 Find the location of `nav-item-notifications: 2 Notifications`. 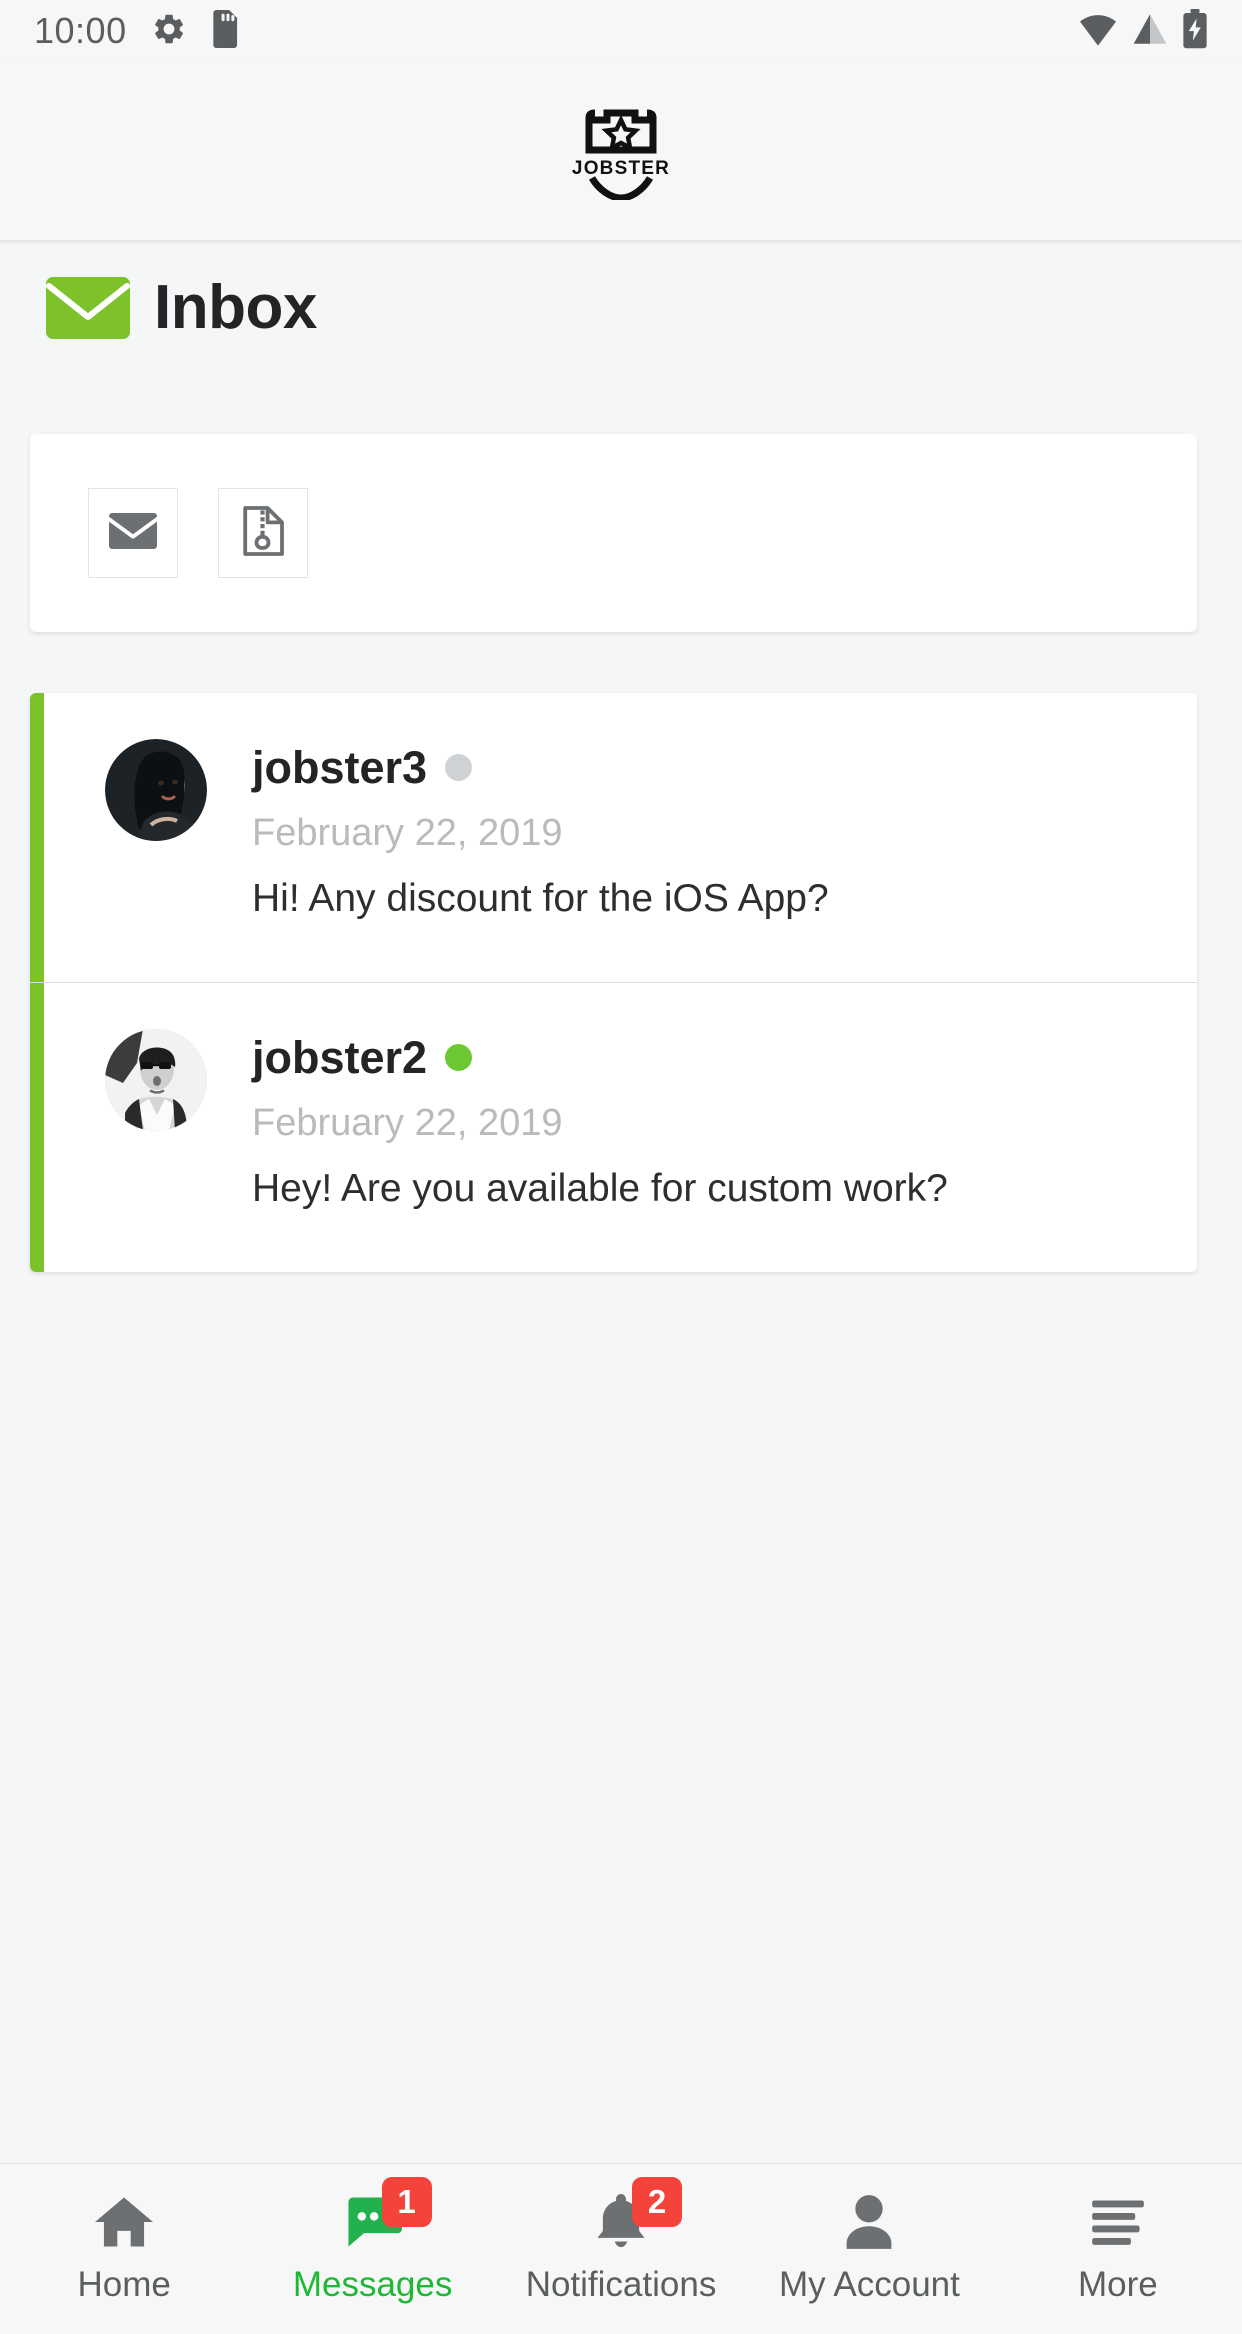

nav-item-notifications: 2 Notifications is located at coordinates (621, 2249).